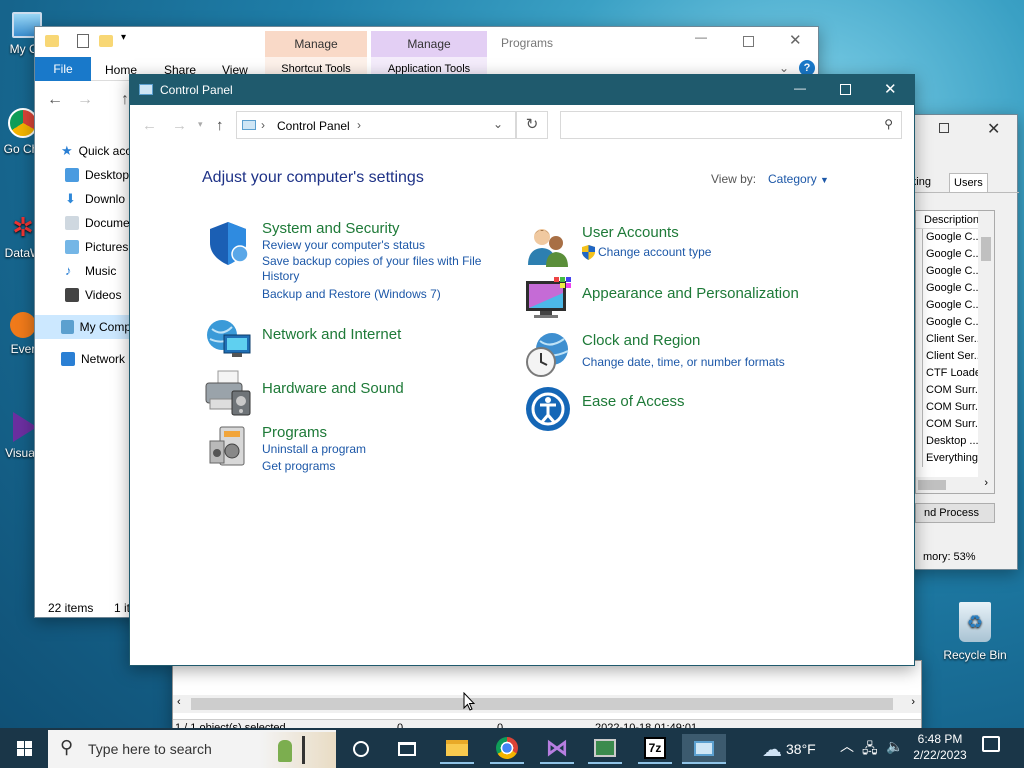 The width and height of the screenshot is (1024, 768). I want to click on end-process-button: nd Process, so click(955, 513).